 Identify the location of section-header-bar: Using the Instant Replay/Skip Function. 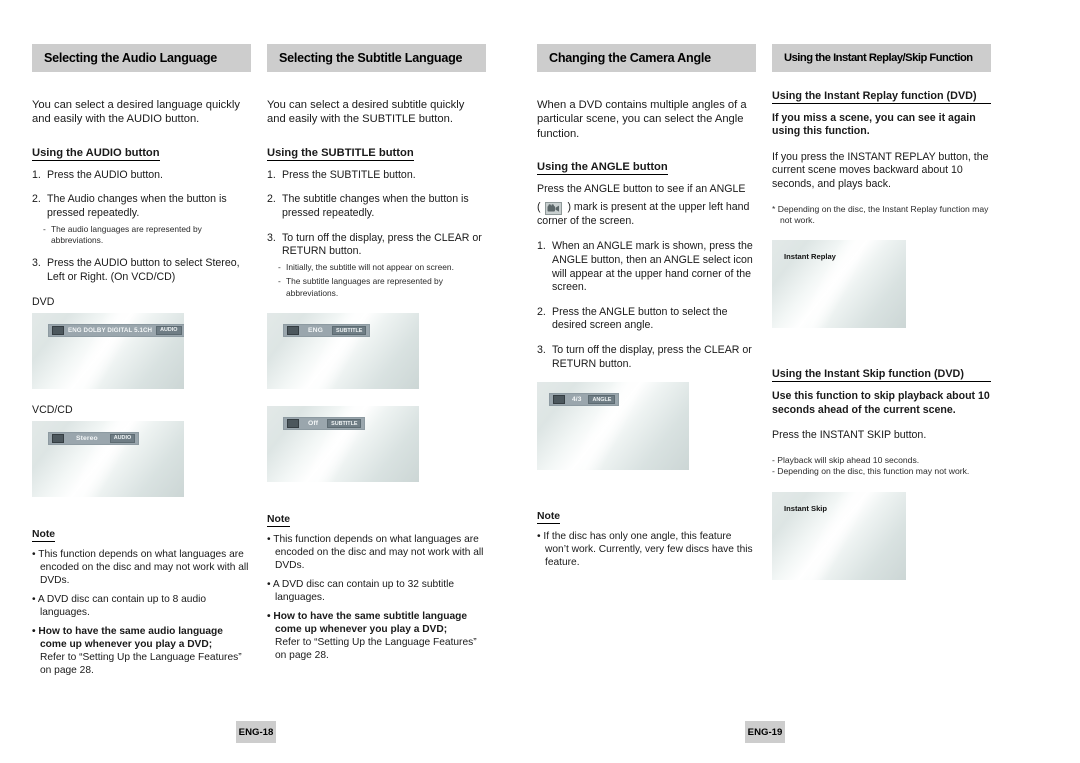
(881, 58).